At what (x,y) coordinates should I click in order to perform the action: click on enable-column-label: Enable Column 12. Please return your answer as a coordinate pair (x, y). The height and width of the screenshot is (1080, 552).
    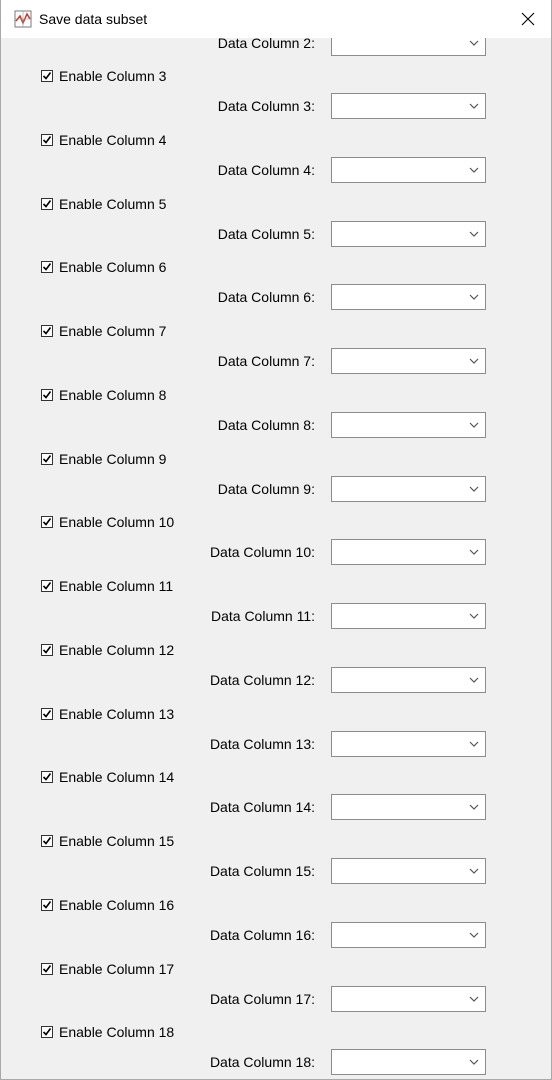
    Looking at the image, I should click on (117, 650).